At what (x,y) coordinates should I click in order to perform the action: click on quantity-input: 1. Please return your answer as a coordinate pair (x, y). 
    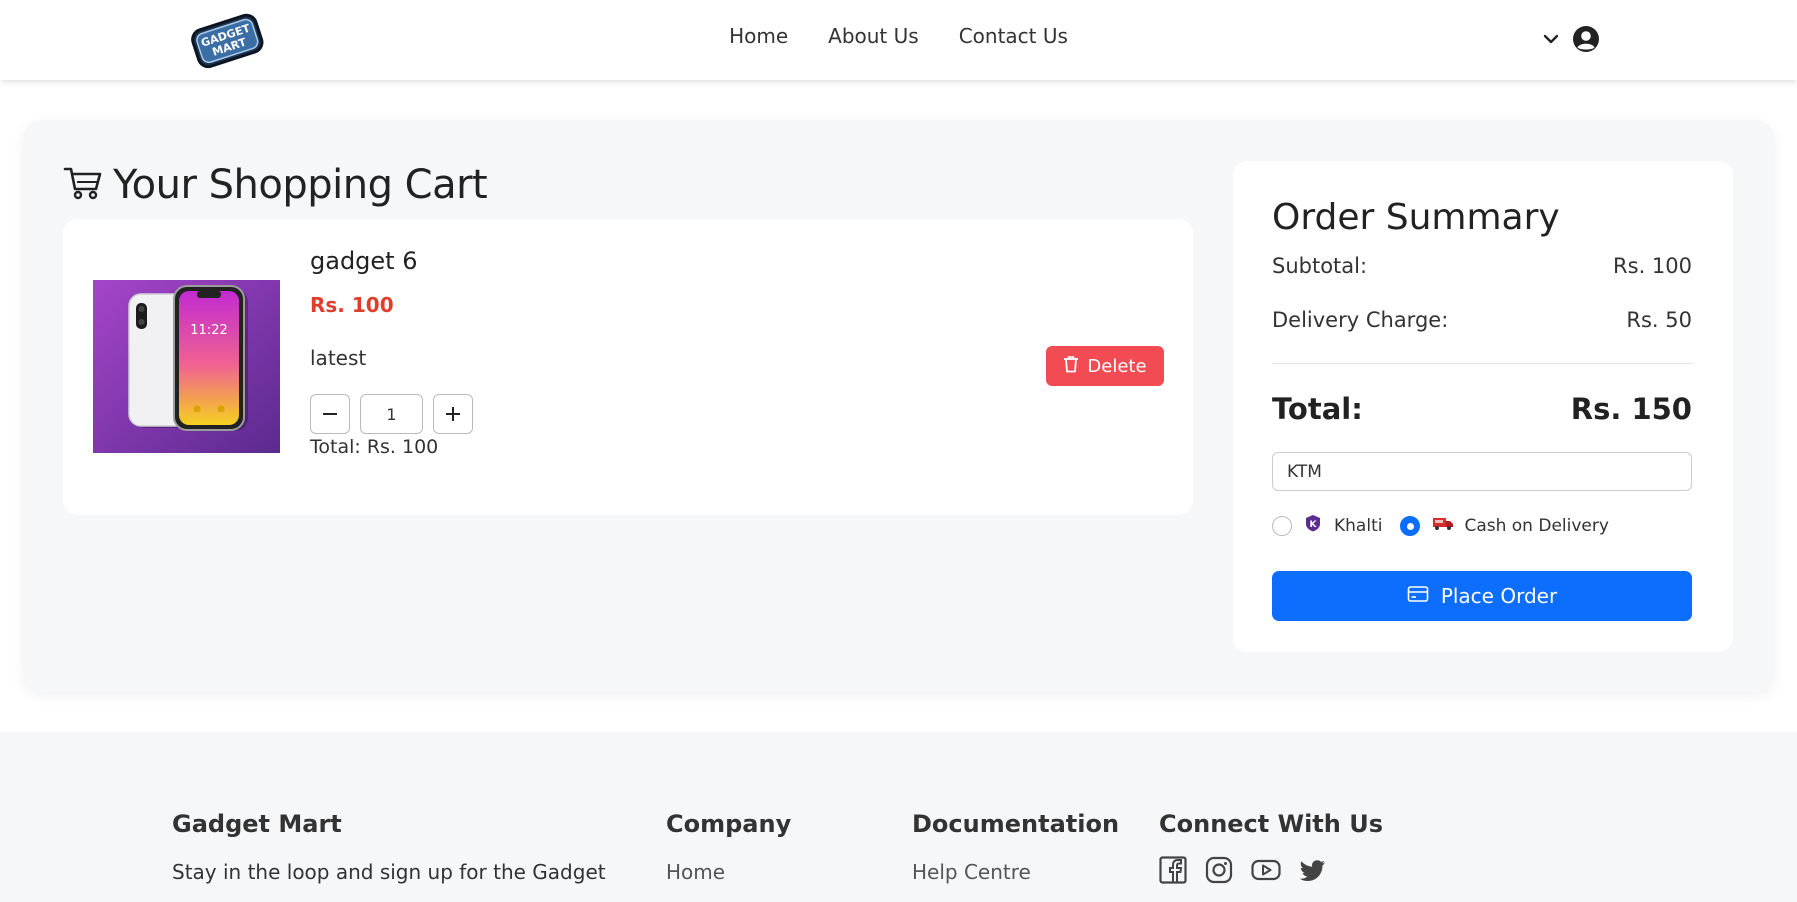
    Looking at the image, I should click on (391, 414).